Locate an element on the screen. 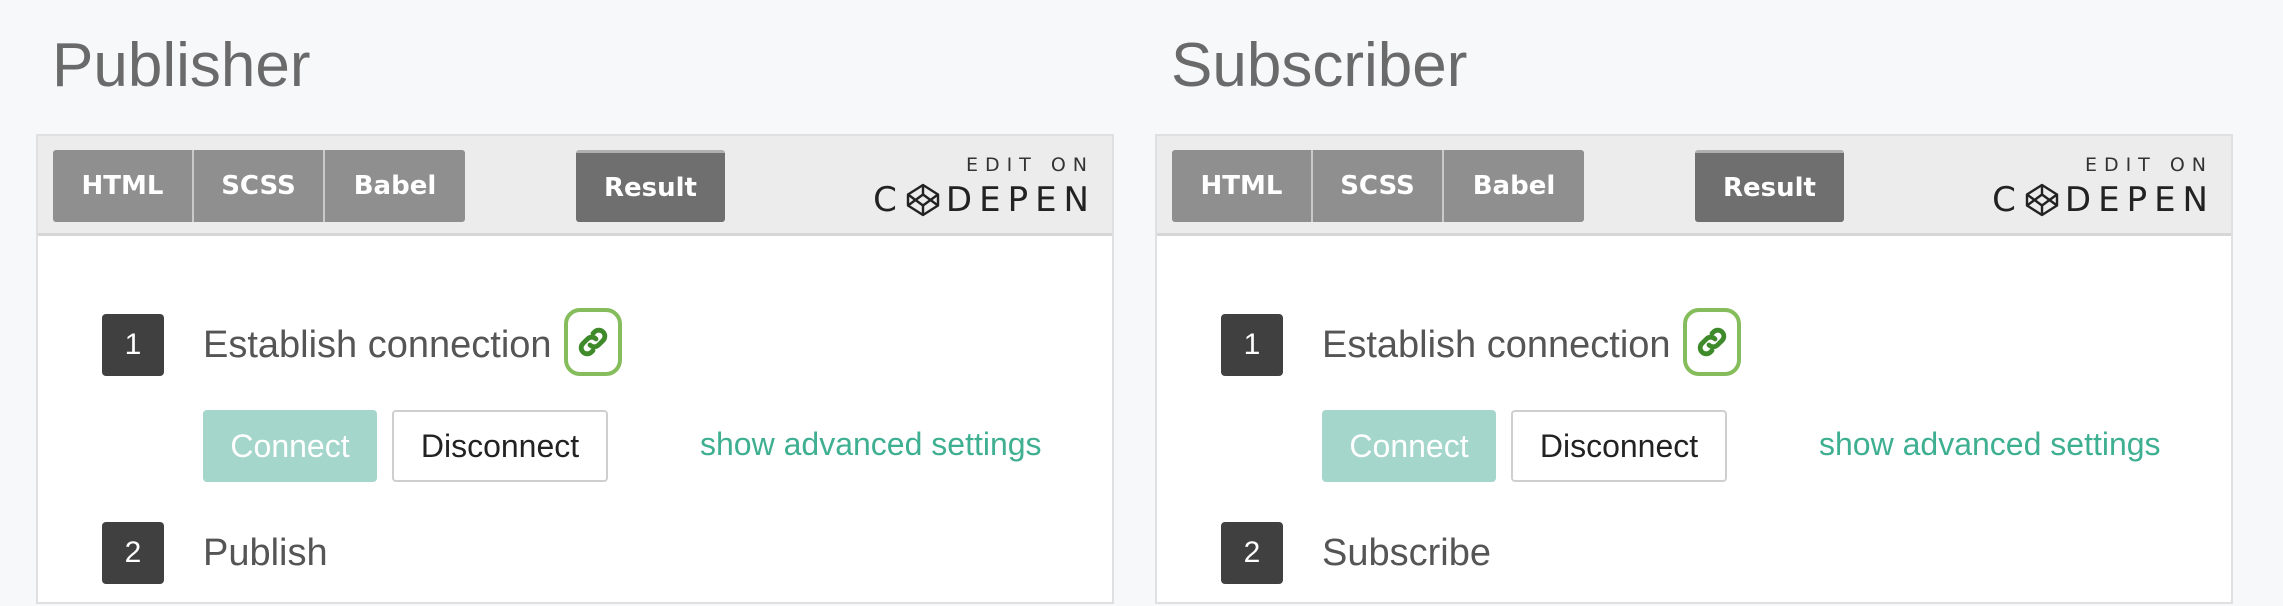 The image size is (2283, 606). step-label: Publish is located at coordinates (265, 553).